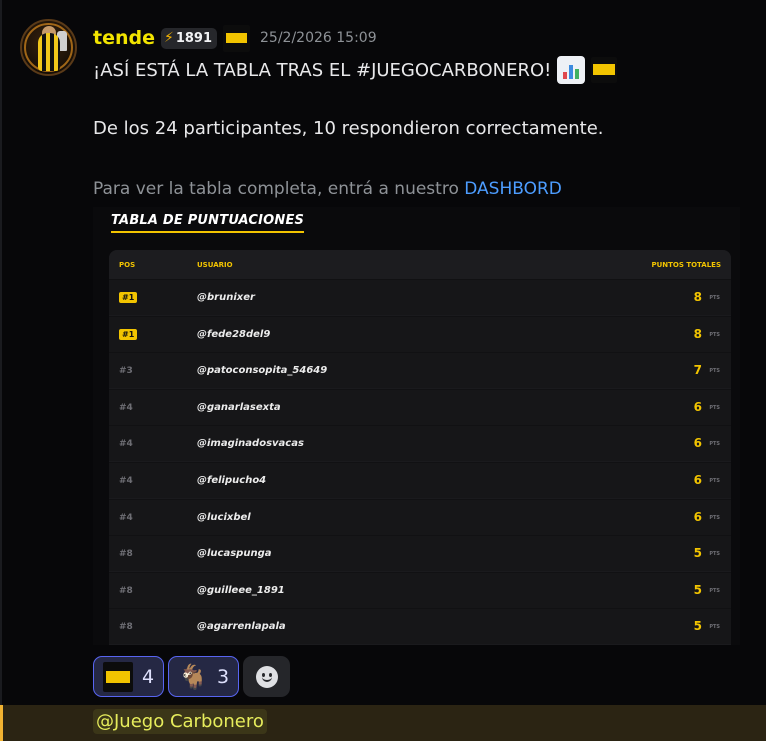 This screenshot has height=741, width=766. What do you see at coordinates (383, 723) in the screenshot?
I see `mention-highlight: @Juego Carbonero` at bounding box center [383, 723].